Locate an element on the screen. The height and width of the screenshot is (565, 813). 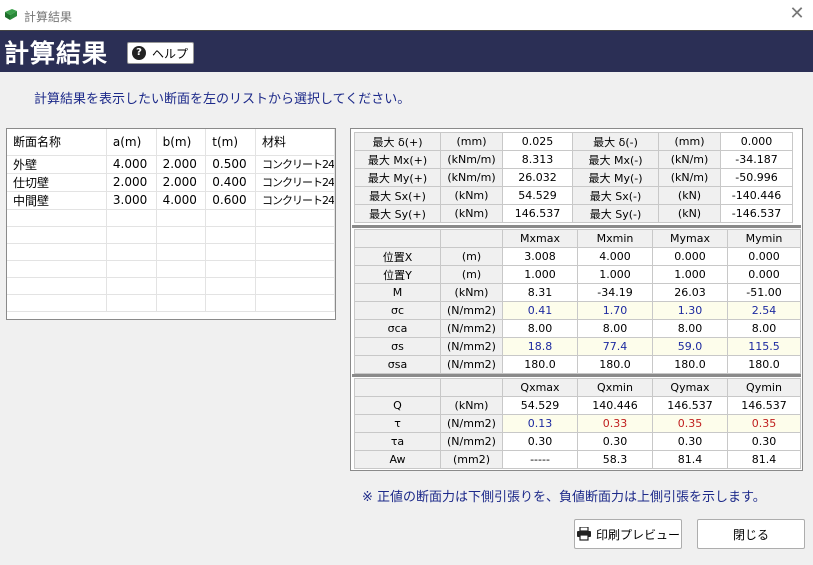
shear_table-row: Q (kNm) 54.529 140.446 146.537 146.537 is located at coordinates (577, 405).